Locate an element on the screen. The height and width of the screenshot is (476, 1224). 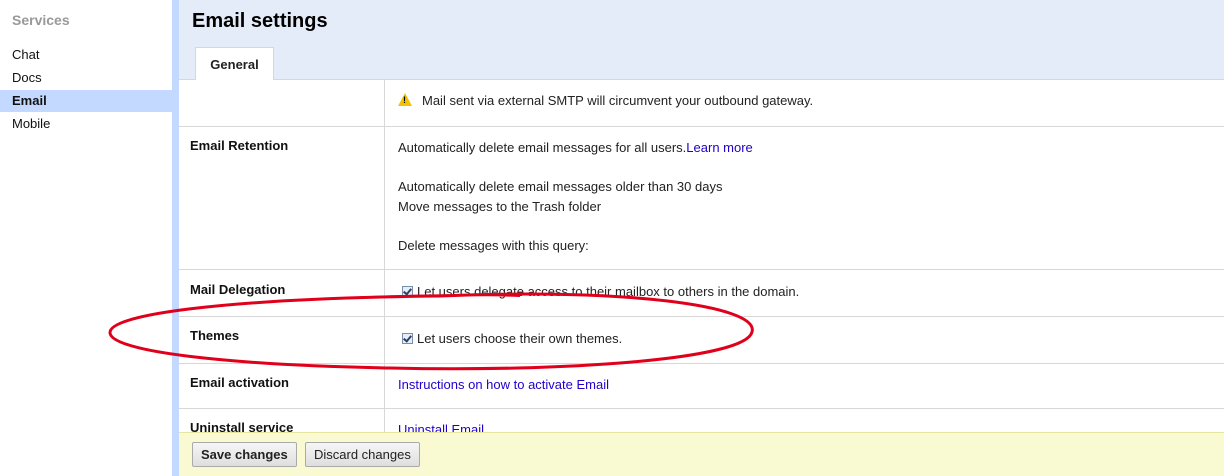
learn-more-link: Learn more is located at coordinates (719, 147).